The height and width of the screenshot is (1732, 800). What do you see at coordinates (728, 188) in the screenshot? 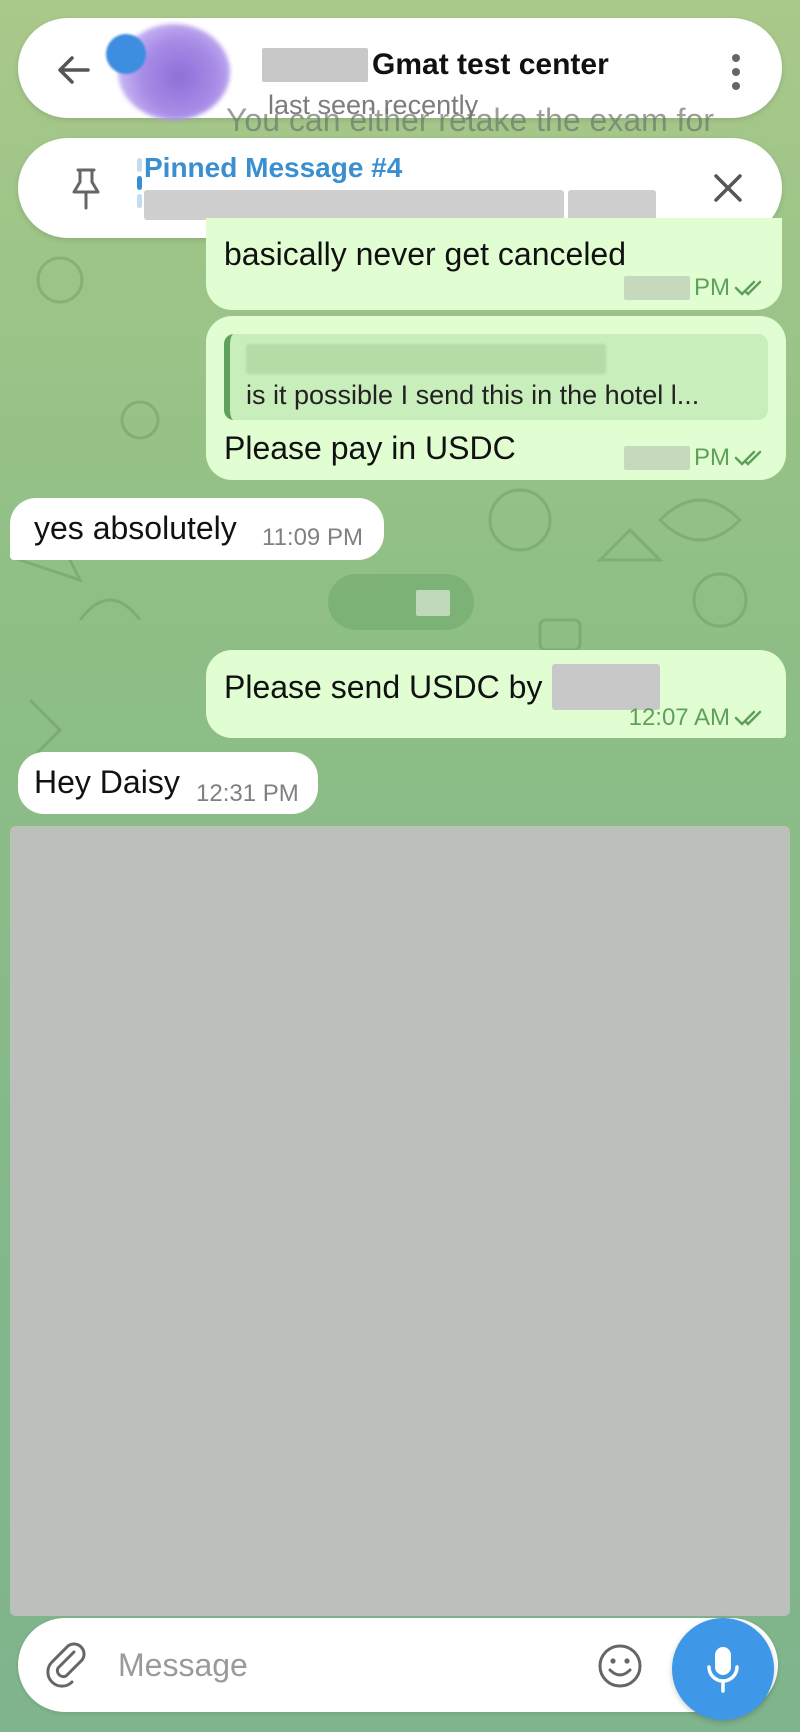
I see `close-icon` at bounding box center [728, 188].